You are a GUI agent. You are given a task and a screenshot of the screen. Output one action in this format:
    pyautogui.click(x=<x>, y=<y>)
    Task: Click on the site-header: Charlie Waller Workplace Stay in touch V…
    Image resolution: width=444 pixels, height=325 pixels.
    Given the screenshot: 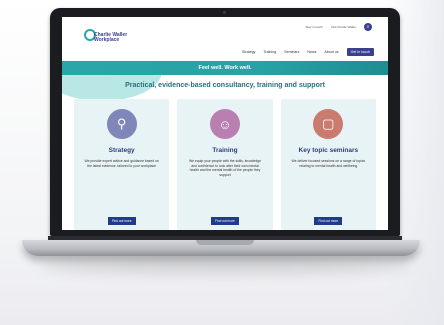 What is the action you would take?
    pyautogui.click(x=225, y=39)
    